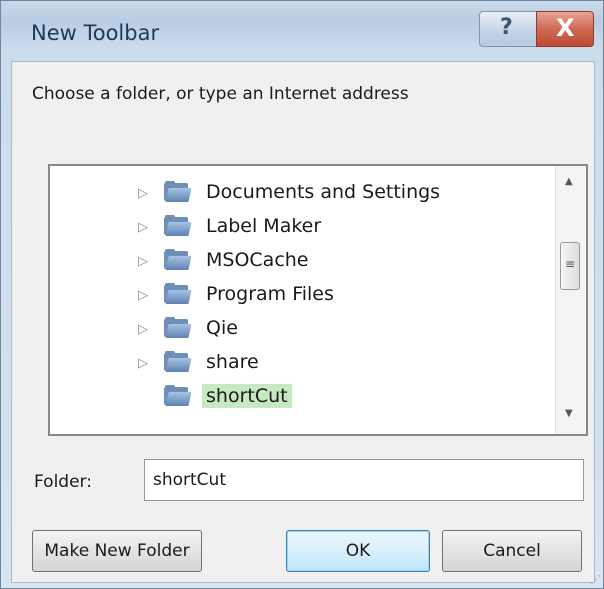 This screenshot has width=604, height=589. Describe the element at coordinates (270, 294) in the screenshot. I see `tree-item-label: Program Files` at that location.